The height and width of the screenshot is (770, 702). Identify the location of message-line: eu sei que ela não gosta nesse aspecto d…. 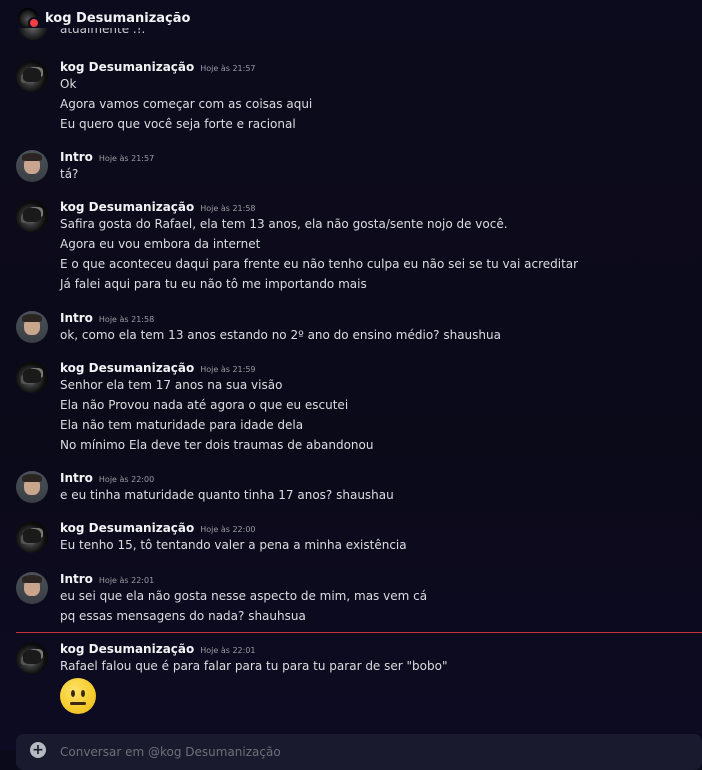
(244, 596).